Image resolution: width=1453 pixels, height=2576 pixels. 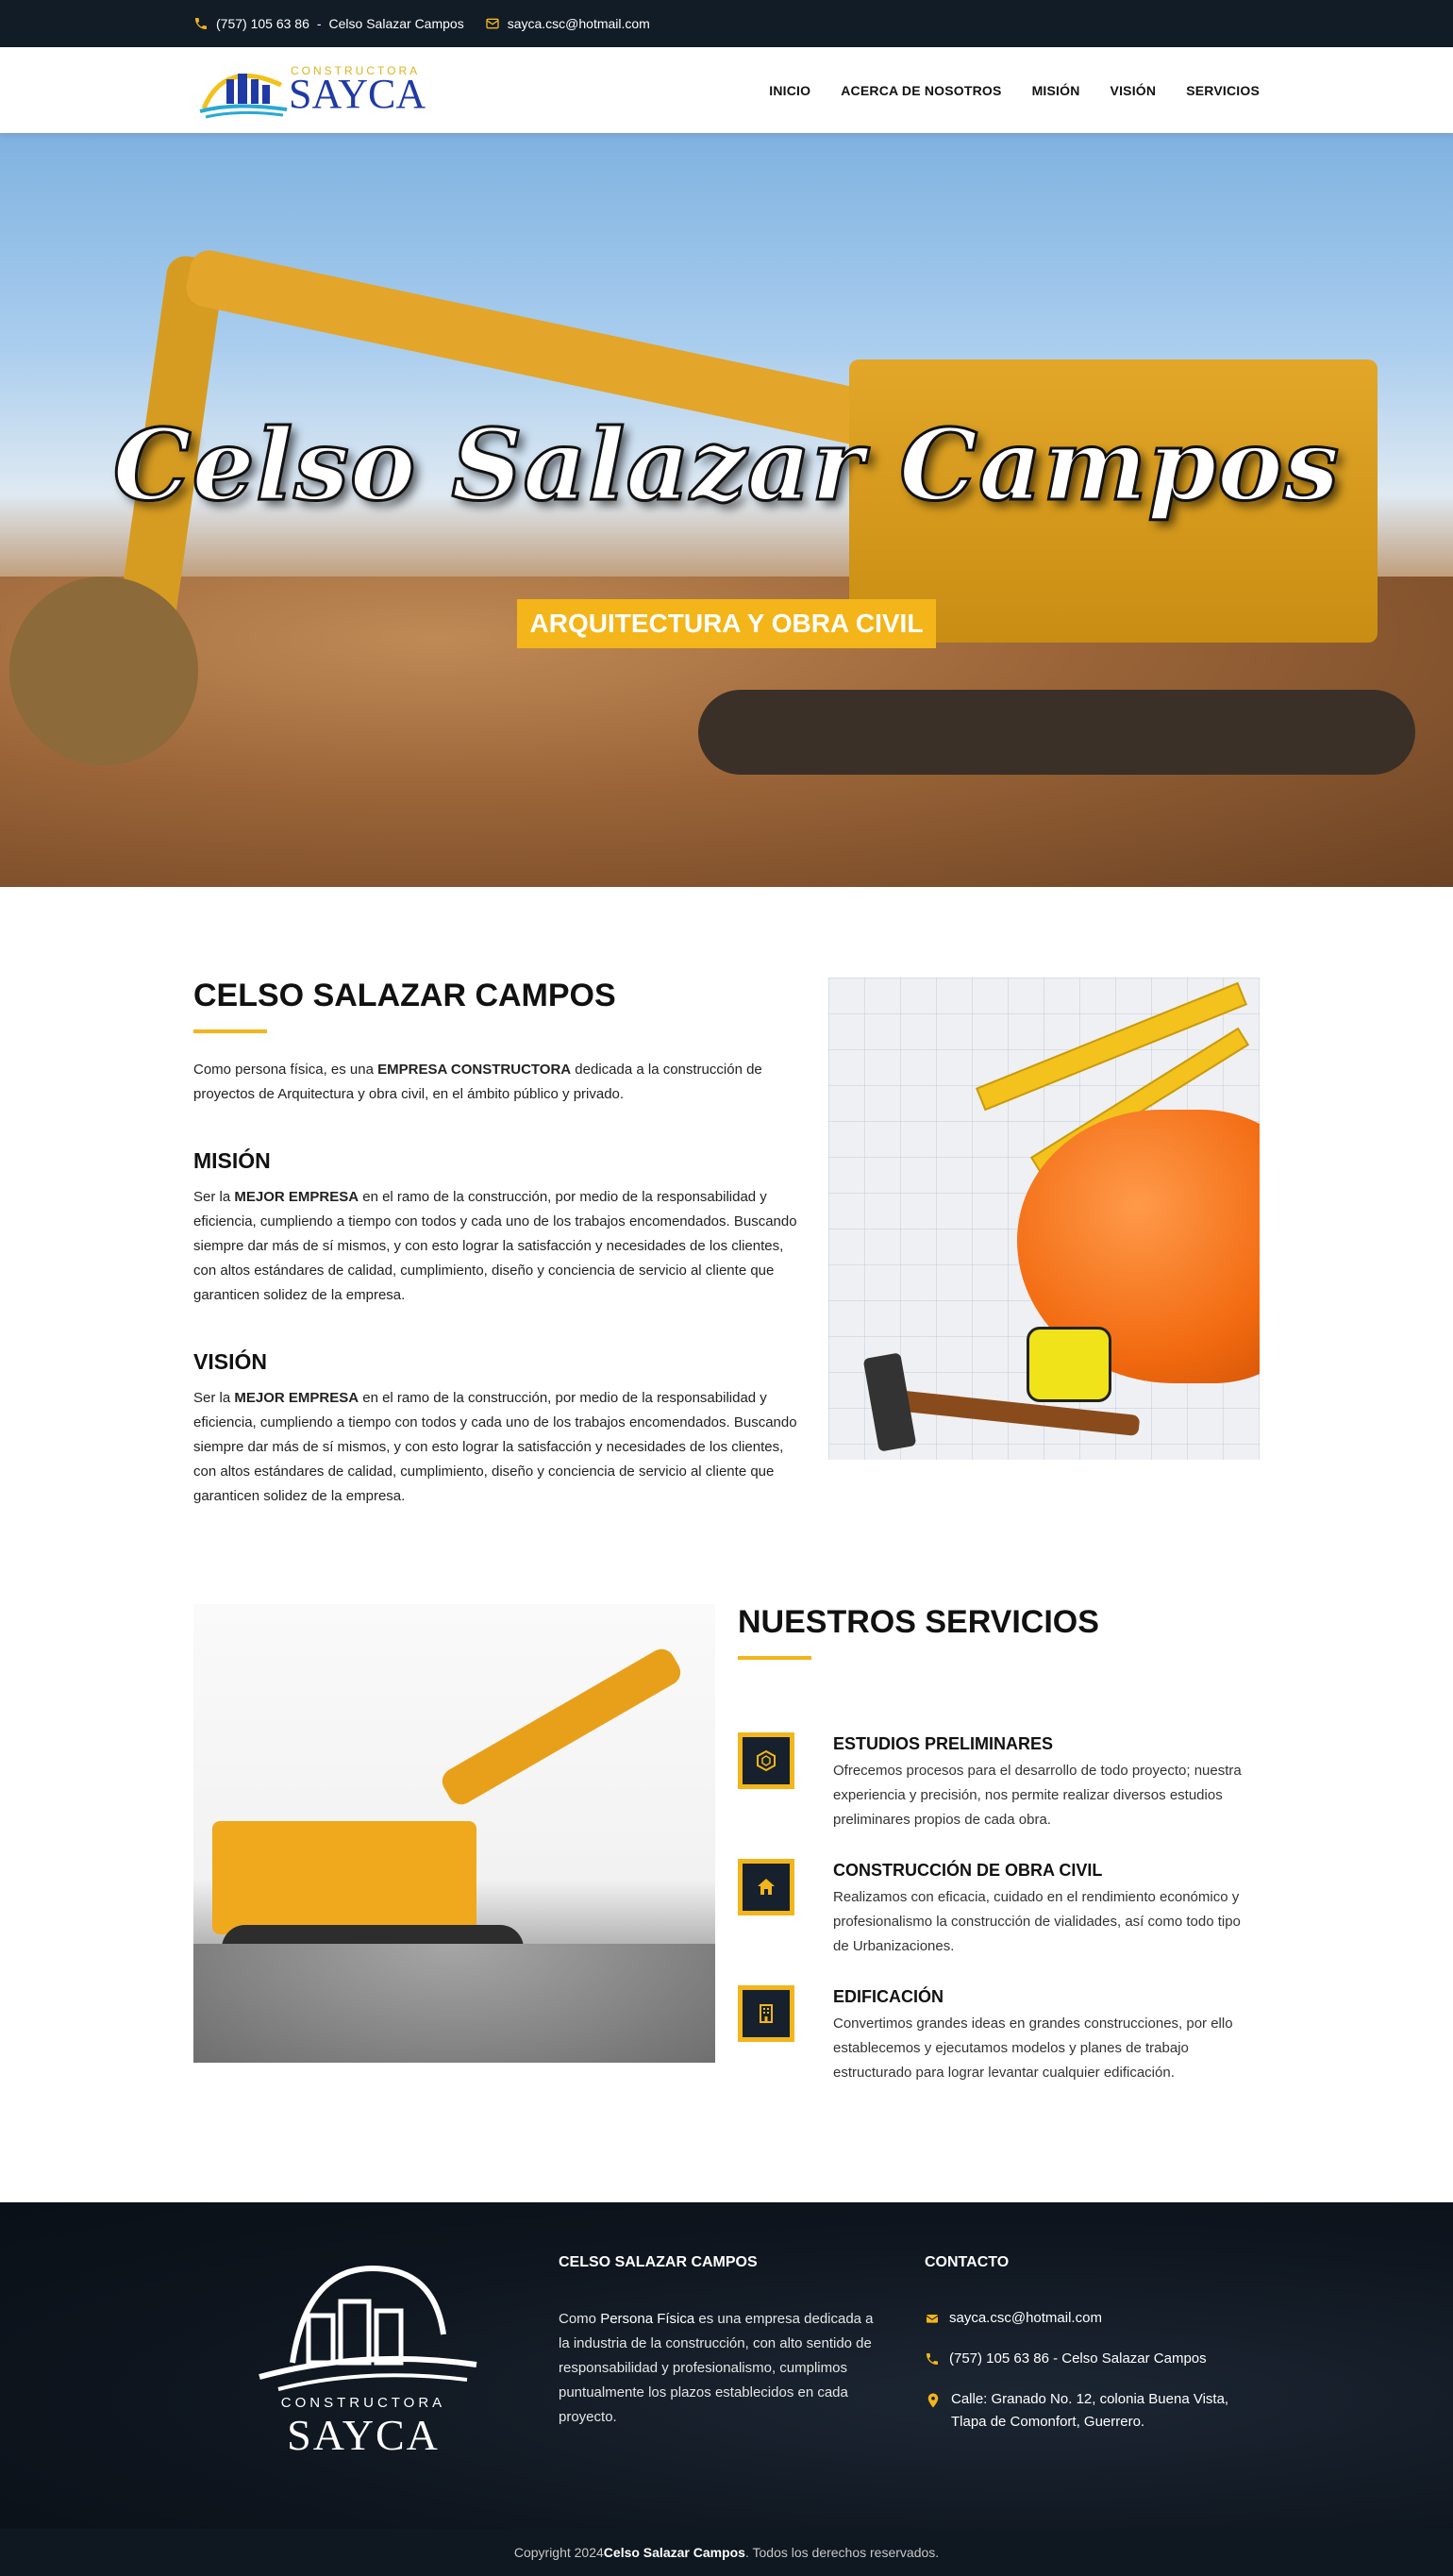 I want to click on site-logo: CONSTRUCTORA SAYCA, so click(x=314, y=90).